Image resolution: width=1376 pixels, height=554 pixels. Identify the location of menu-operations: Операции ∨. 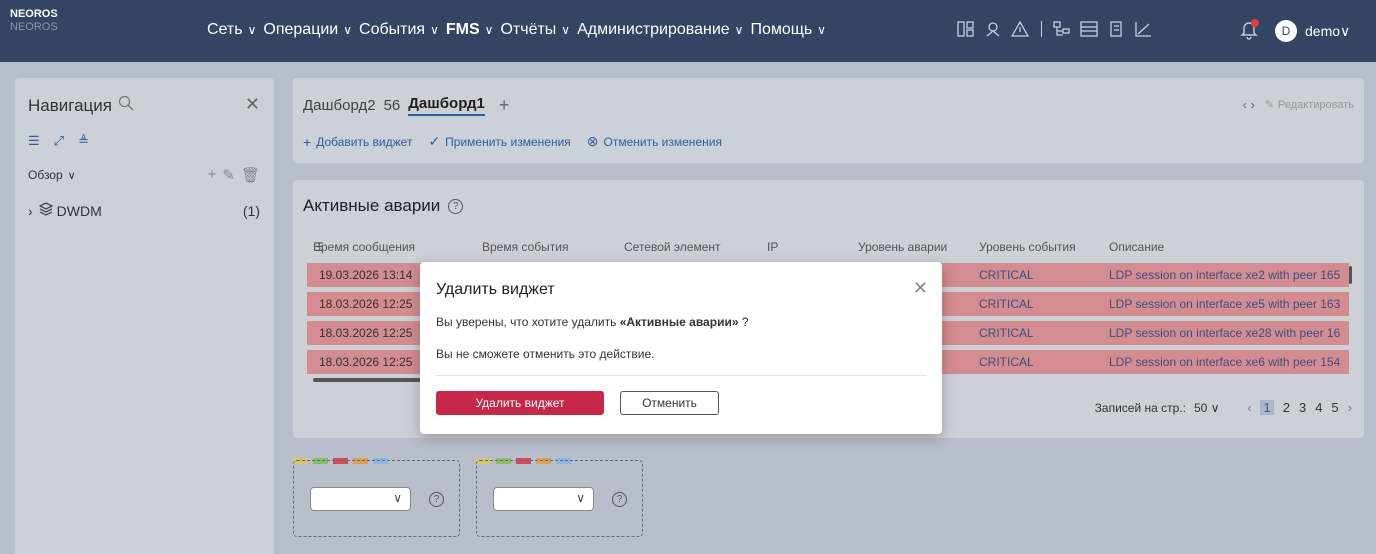
(308, 30).